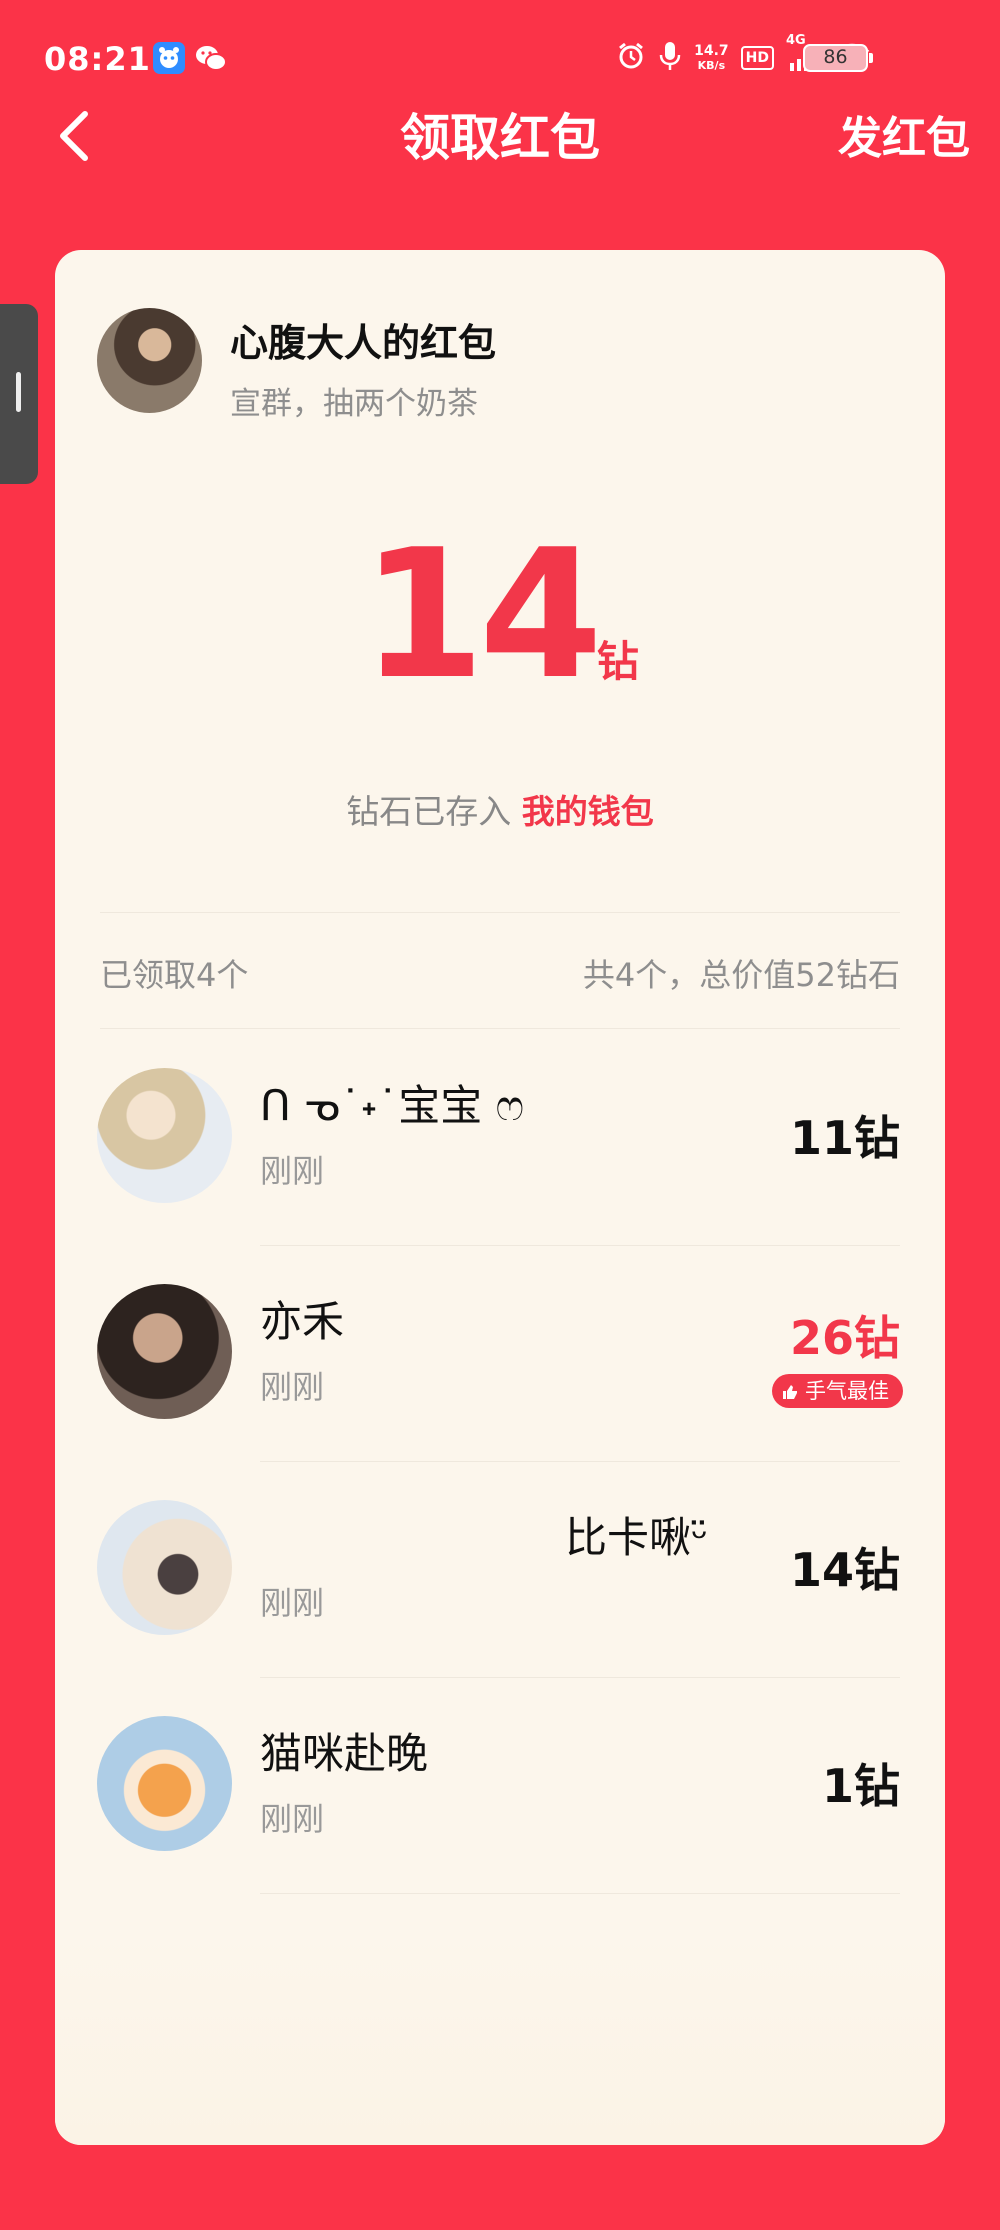 This screenshot has width=1000, height=2230. I want to click on hd-badge: HD, so click(757, 58).